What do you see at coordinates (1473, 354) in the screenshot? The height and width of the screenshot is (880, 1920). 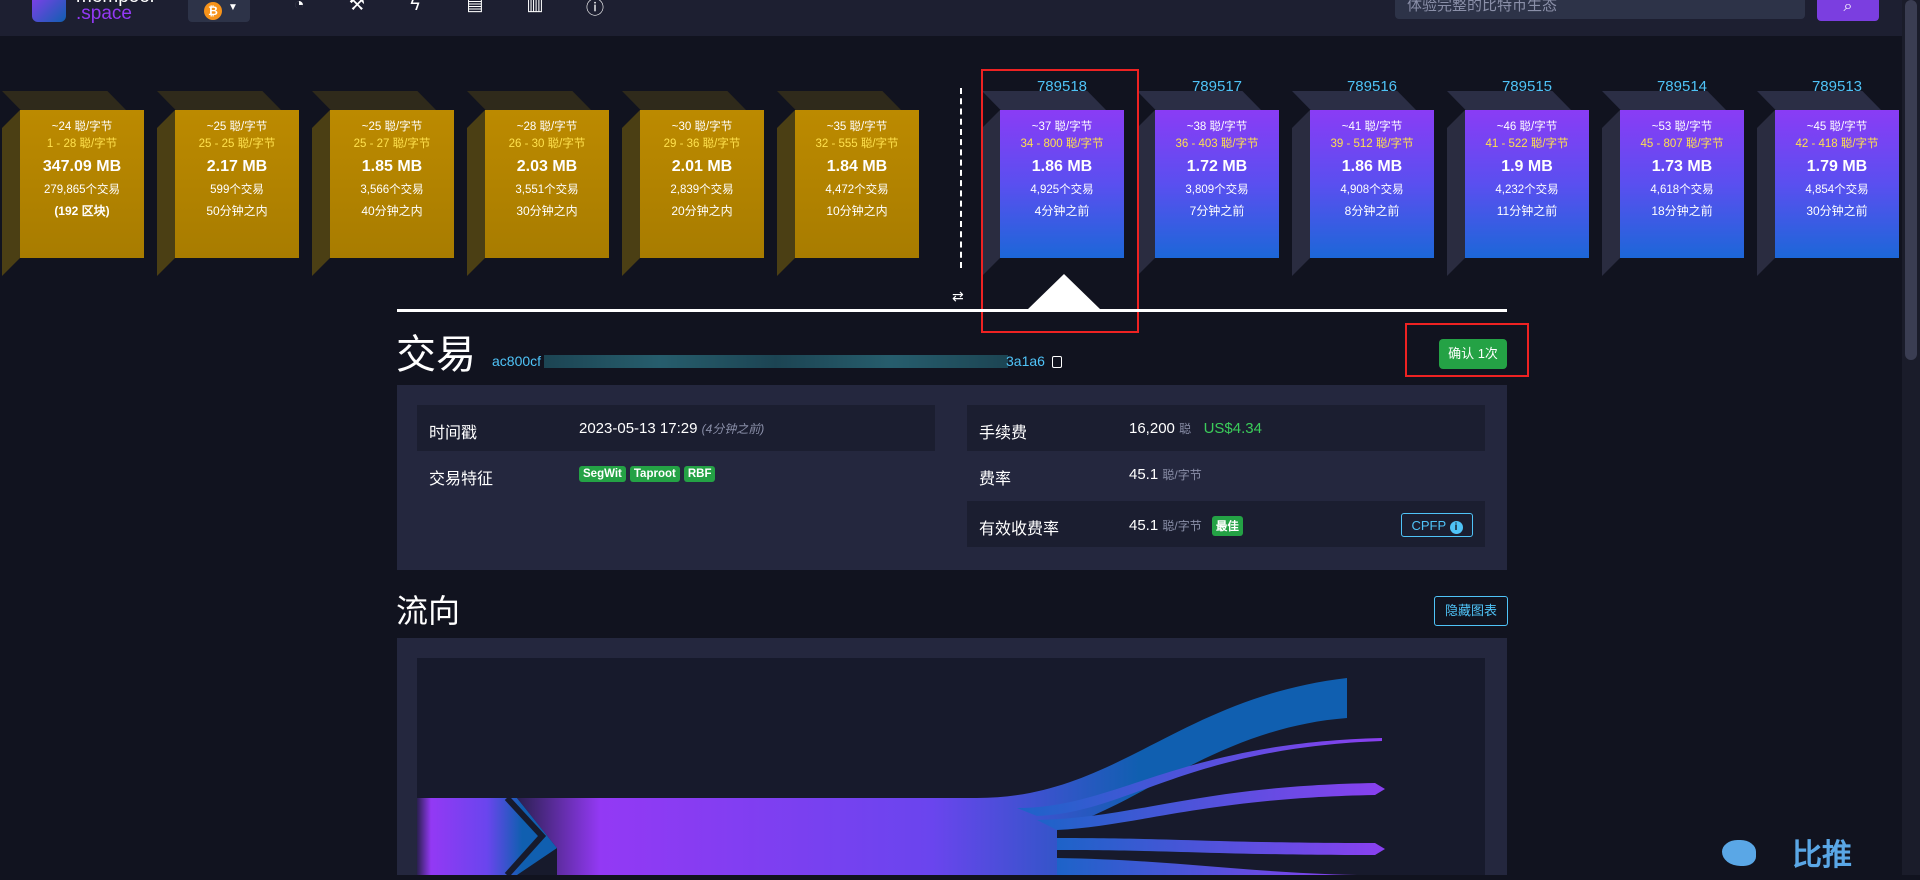 I see `confirmation-badge: 确认 1次` at bounding box center [1473, 354].